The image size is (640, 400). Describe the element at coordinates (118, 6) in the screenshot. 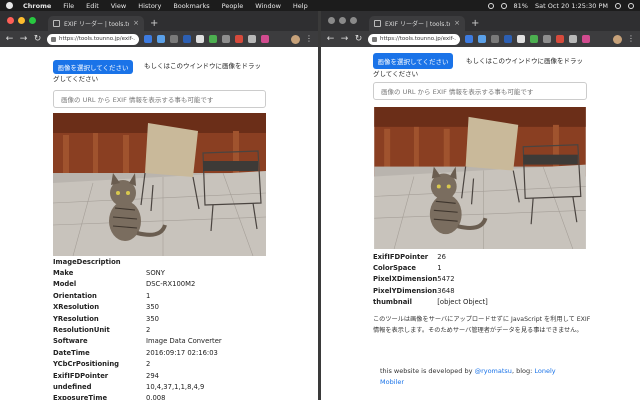

I see `menu-view: View` at that location.